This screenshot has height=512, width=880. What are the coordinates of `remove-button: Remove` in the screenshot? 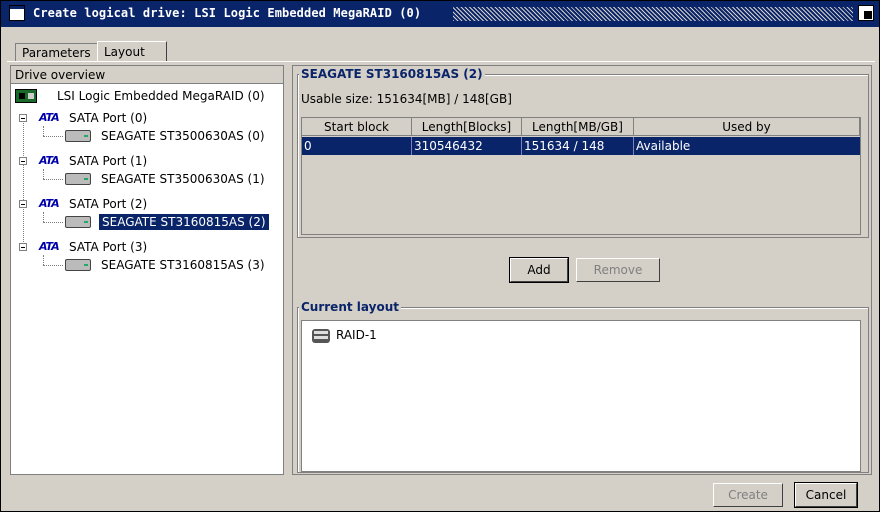 It's located at (618, 270).